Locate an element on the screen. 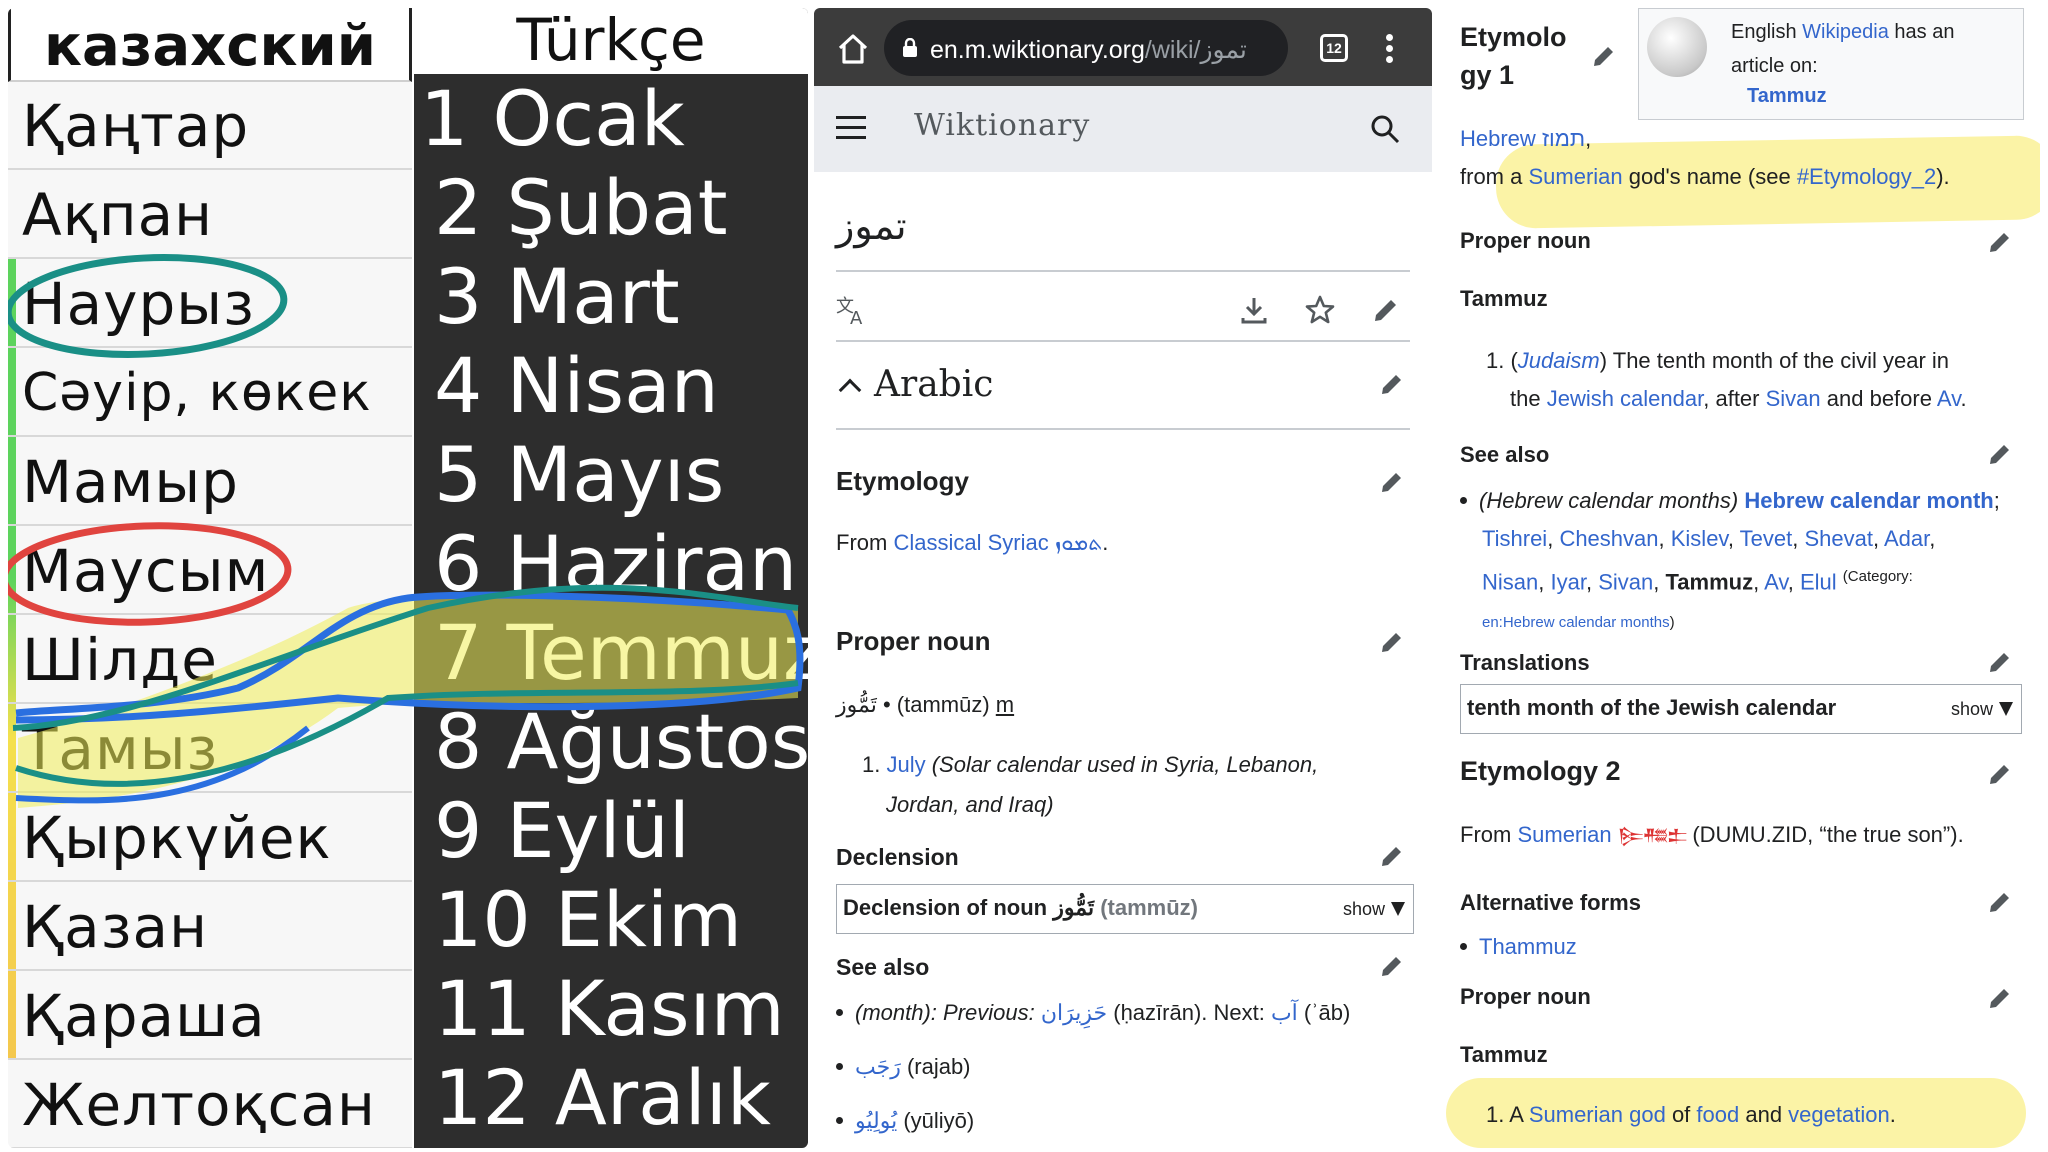 The height and width of the screenshot is (1152, 2048). av-link: Av is located at coordinates (1949, 398).